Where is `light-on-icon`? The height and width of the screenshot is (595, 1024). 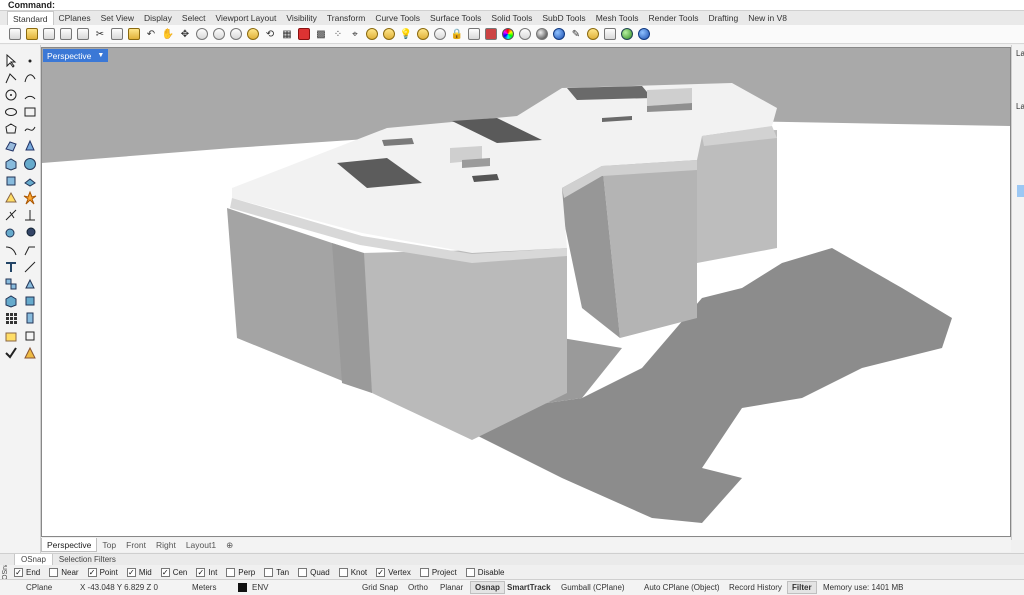 light-on-icon is located at coordinates (423, 34).